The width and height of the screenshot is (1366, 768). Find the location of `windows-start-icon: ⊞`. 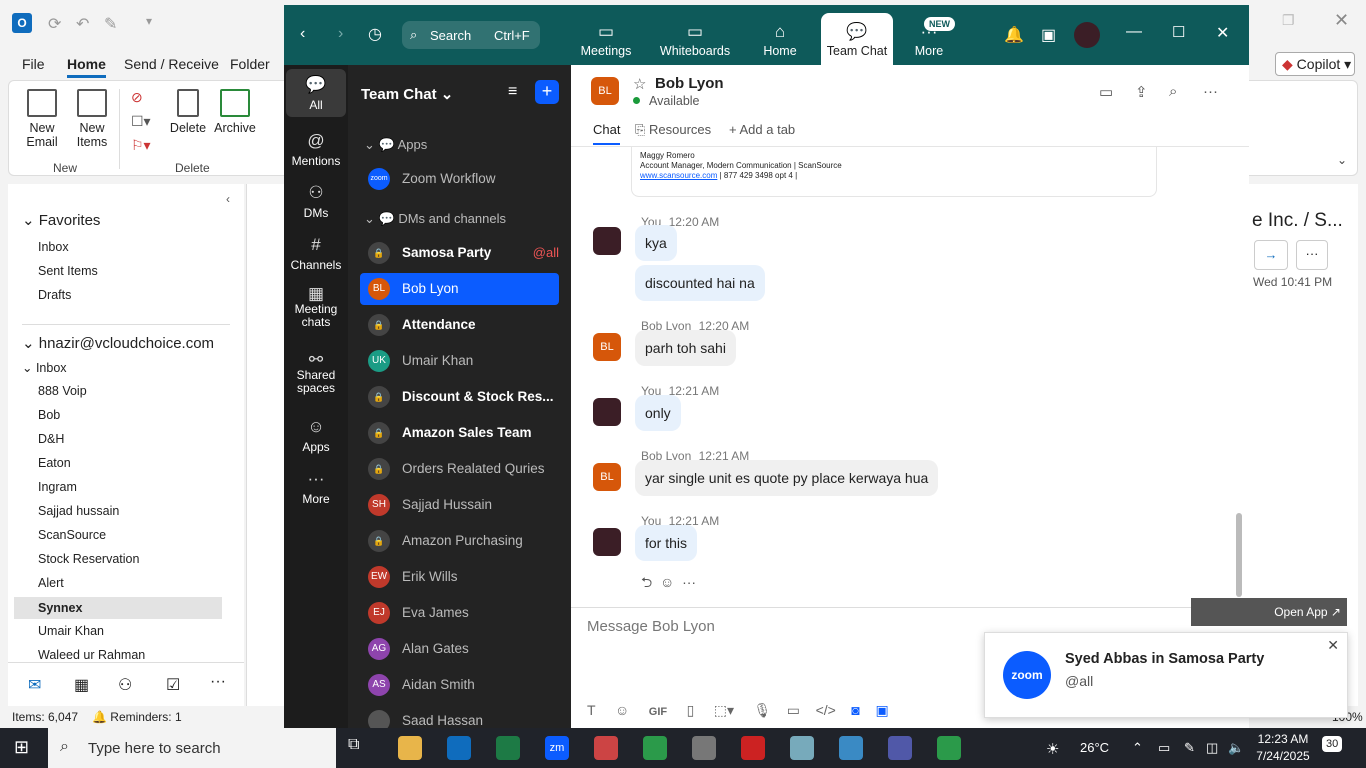

windows-start-icon: ⊞ is located at coordinates (21, 747).